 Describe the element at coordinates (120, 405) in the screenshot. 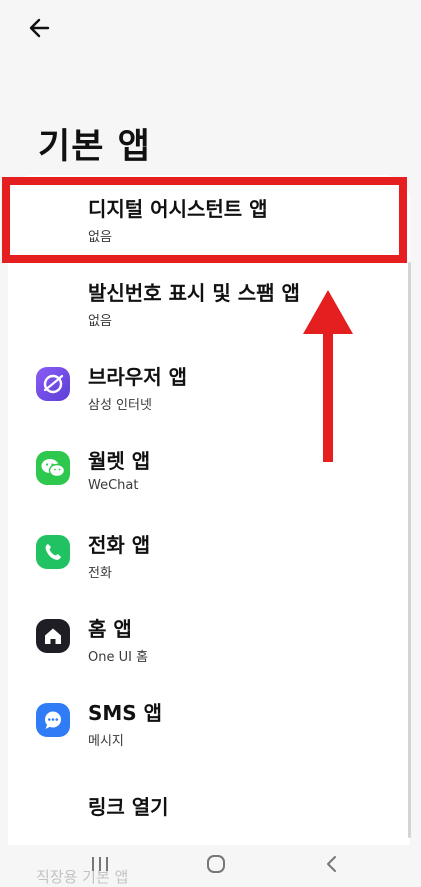

I see `item-subtitle: 삼성 인터넷` at that location.